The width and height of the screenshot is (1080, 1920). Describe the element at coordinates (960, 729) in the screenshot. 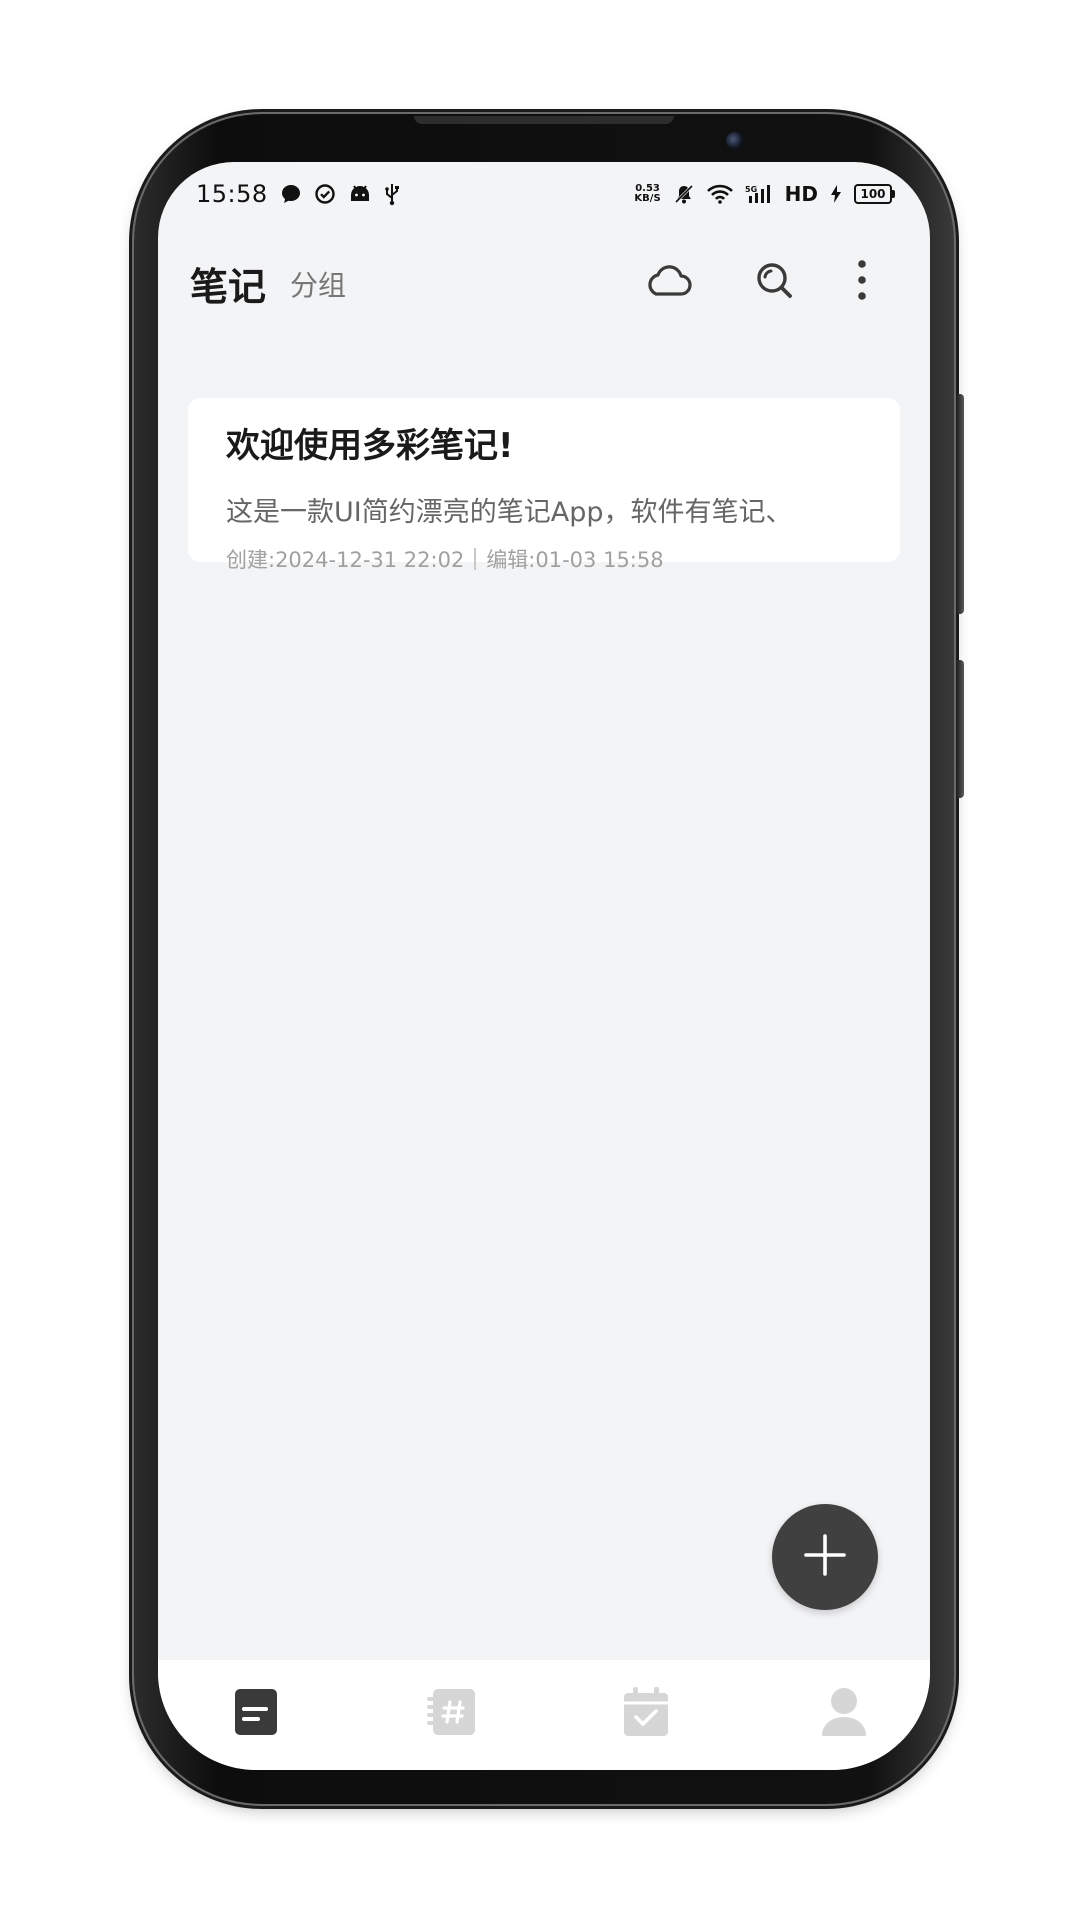

I see `power-button` at that location.